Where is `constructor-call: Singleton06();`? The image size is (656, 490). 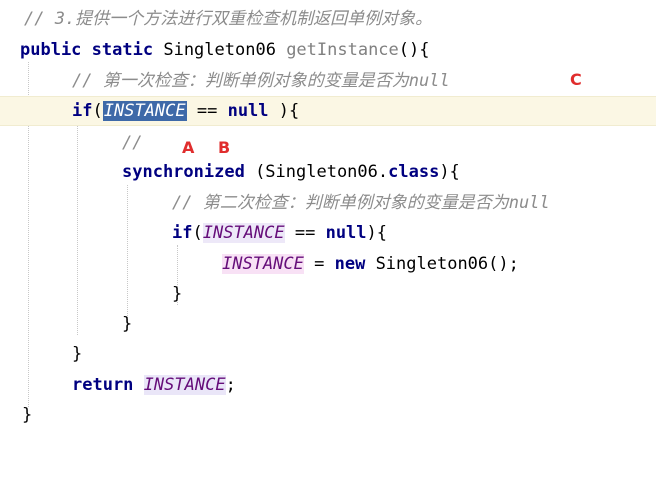
constructor-call: Singleton06(); is located at coordinates (442, 264).